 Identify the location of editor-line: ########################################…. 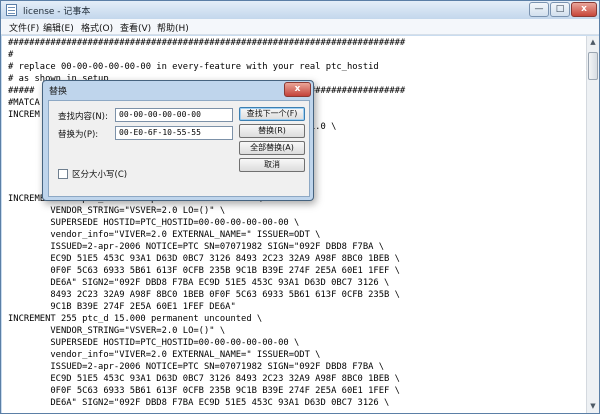
(207, 43).